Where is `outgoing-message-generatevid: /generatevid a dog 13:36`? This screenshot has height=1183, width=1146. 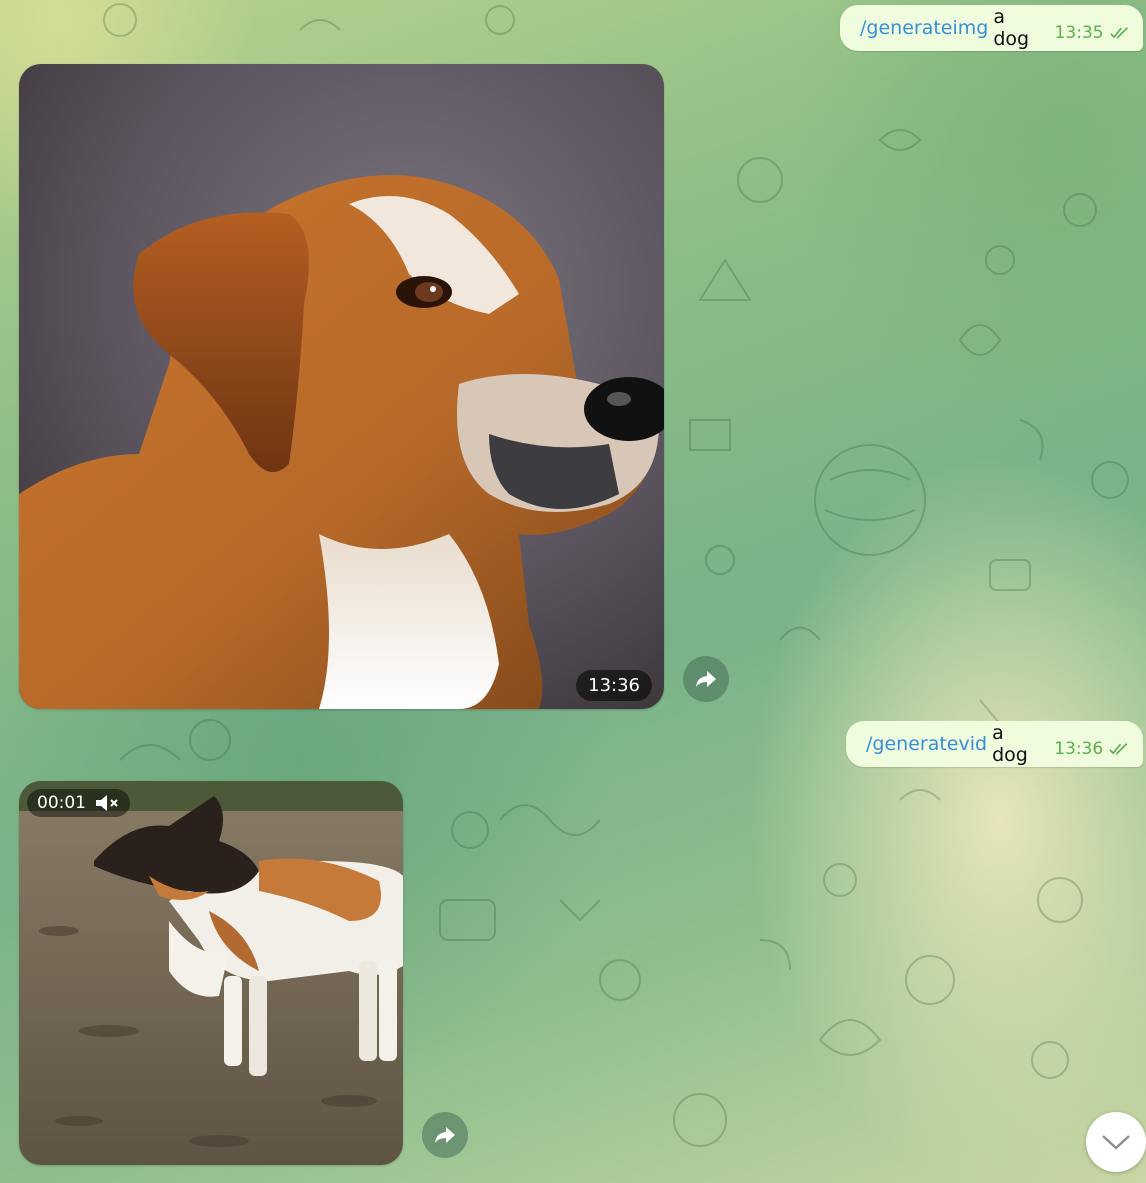
outgoing-message-generatevid: /generatevid a dog 13:36 is located at coordinates (994, 744).